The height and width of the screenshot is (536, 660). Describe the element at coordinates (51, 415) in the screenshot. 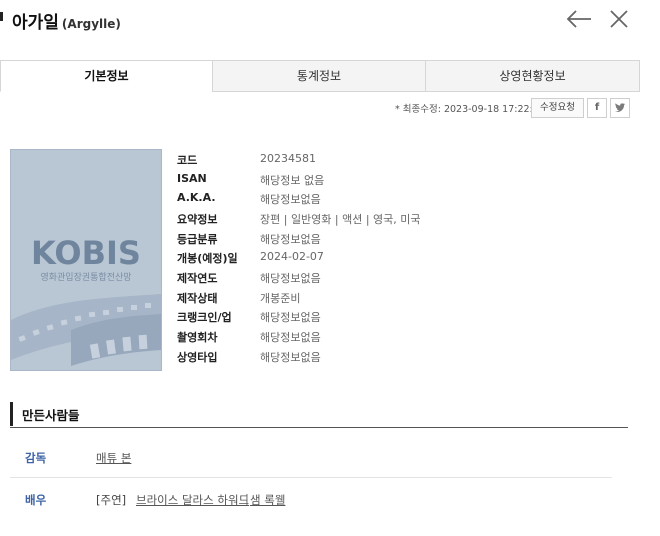

I see `section-title-people: 만든사람들` at that location.